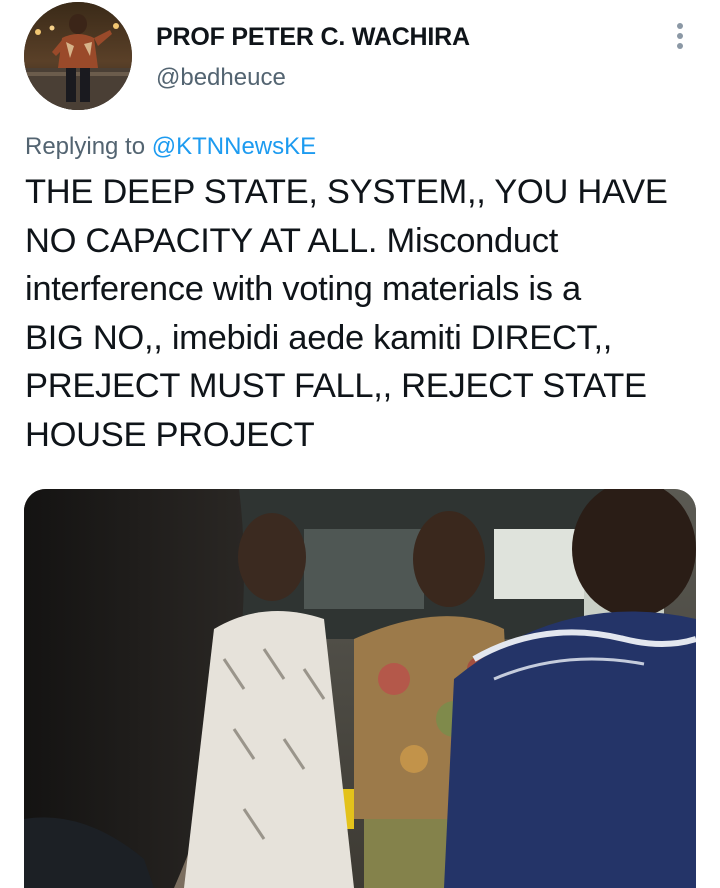  What do you see at coordinates (680, 26) in the screenshot?
I see `more-vertical-icon` at bounding box center [680, 26].